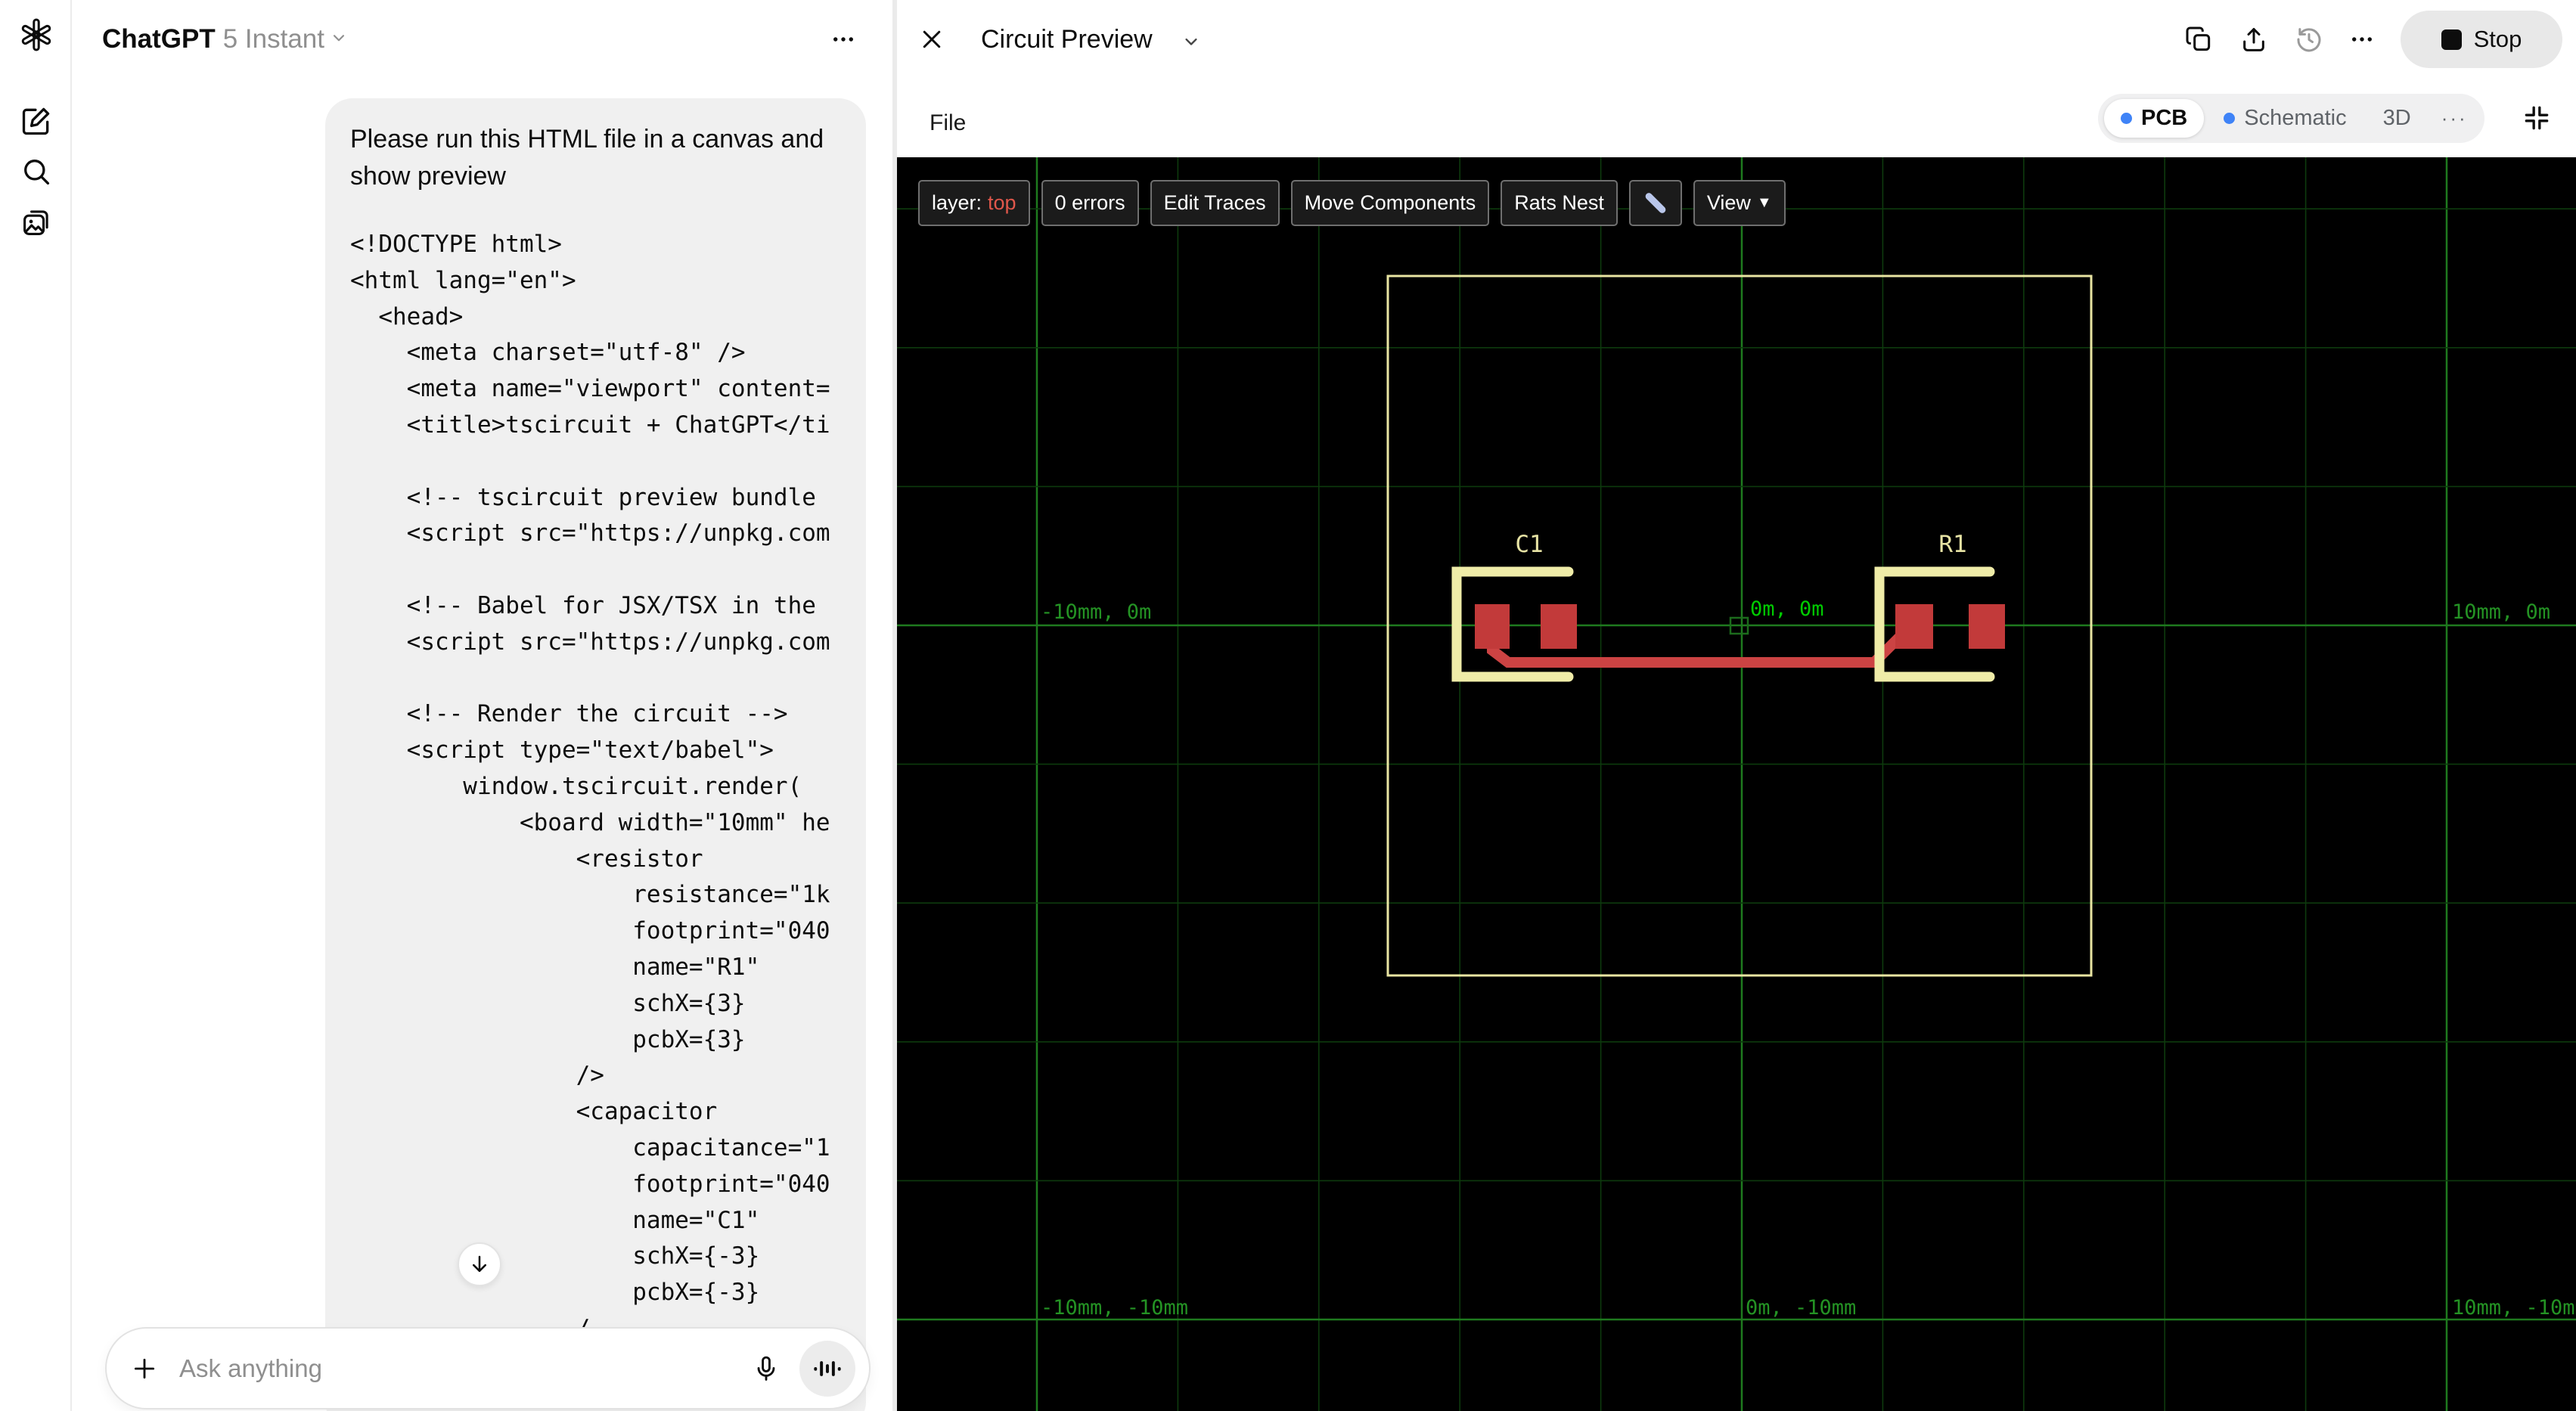 Image resolution: width=2576 pixels, height=1411 pixels. I want to click on edit-tool-button, so click(1655, 203).